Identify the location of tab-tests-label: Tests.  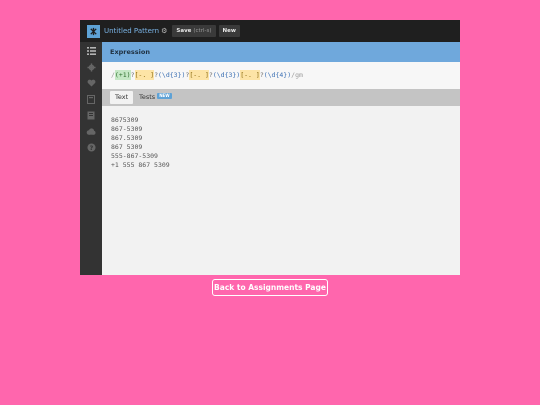
(147, 97).